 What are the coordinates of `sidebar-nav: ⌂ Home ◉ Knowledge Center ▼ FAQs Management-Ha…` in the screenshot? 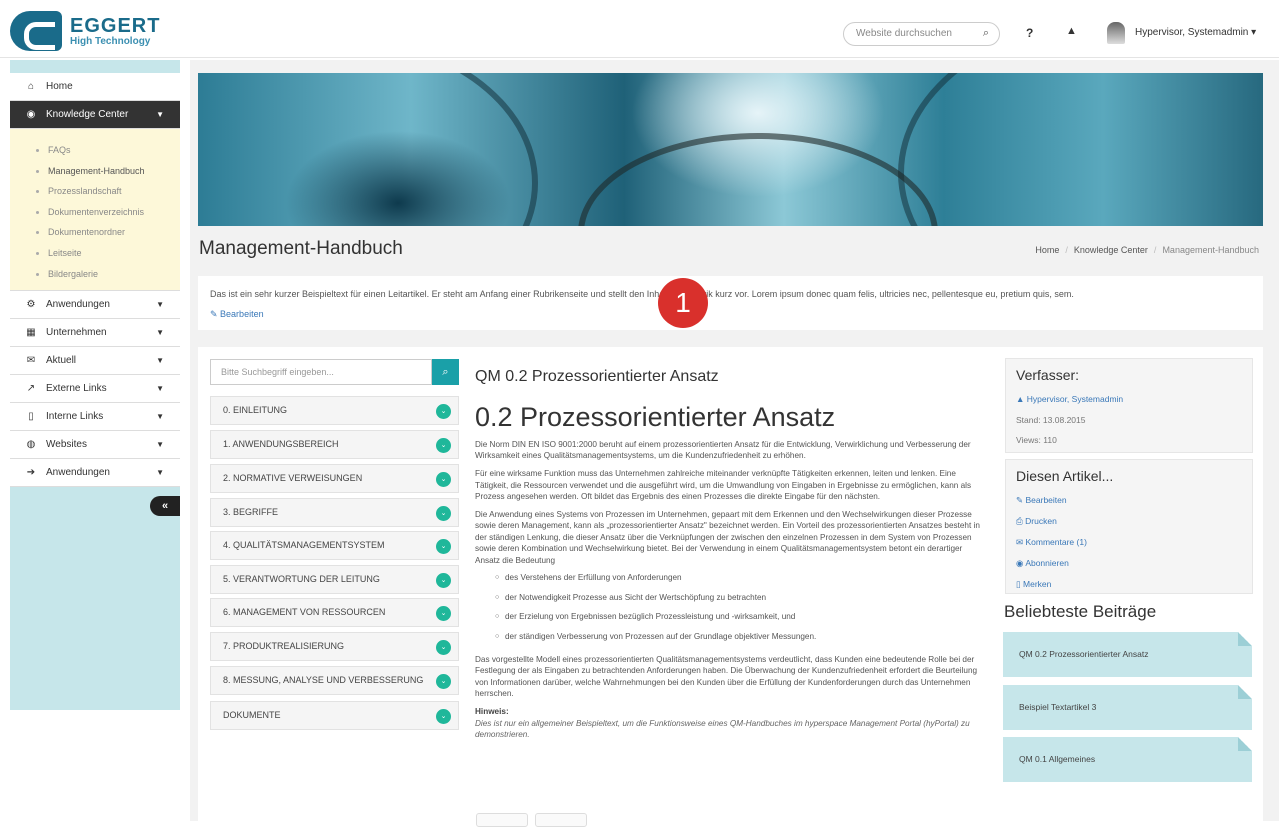 It's located at (95, 280).